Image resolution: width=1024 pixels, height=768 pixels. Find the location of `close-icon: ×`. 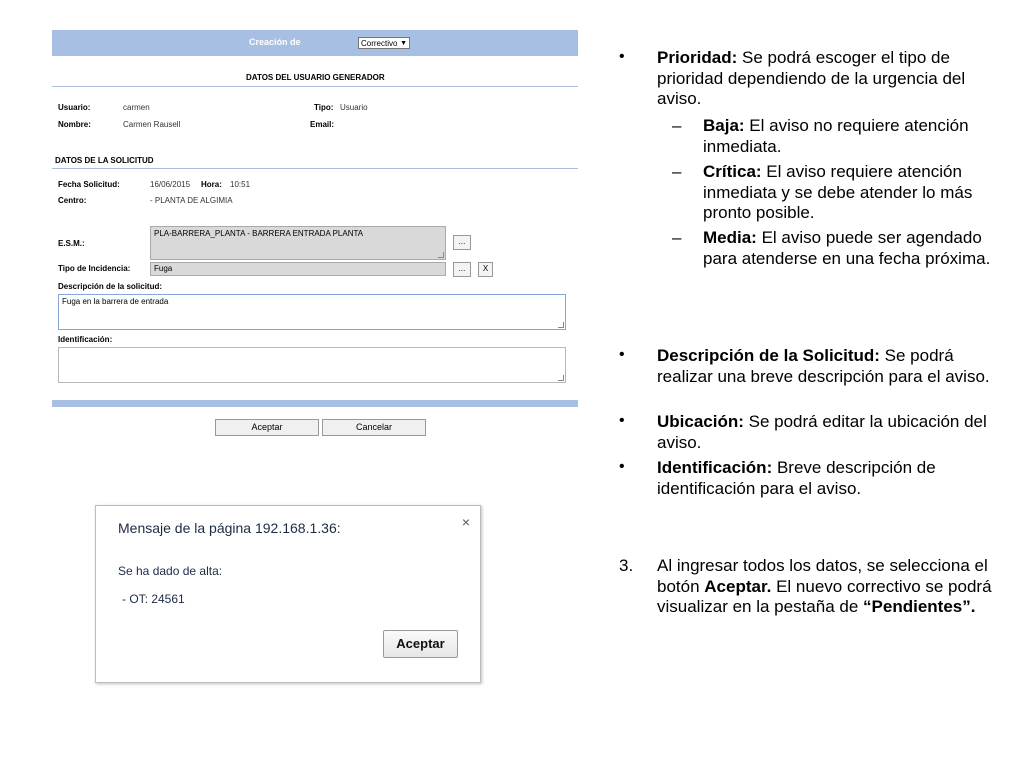

close-icon: × is located at coordinates (466, 522).